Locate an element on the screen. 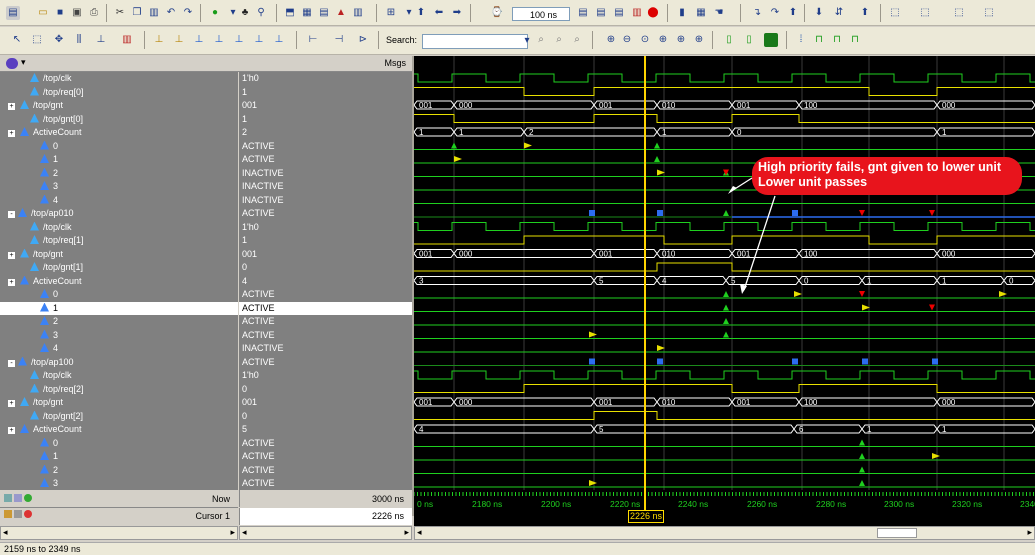 This screenshot has height=555, width=1035. prev-event-icon: ⇵ is located at coordinates (839, 13).